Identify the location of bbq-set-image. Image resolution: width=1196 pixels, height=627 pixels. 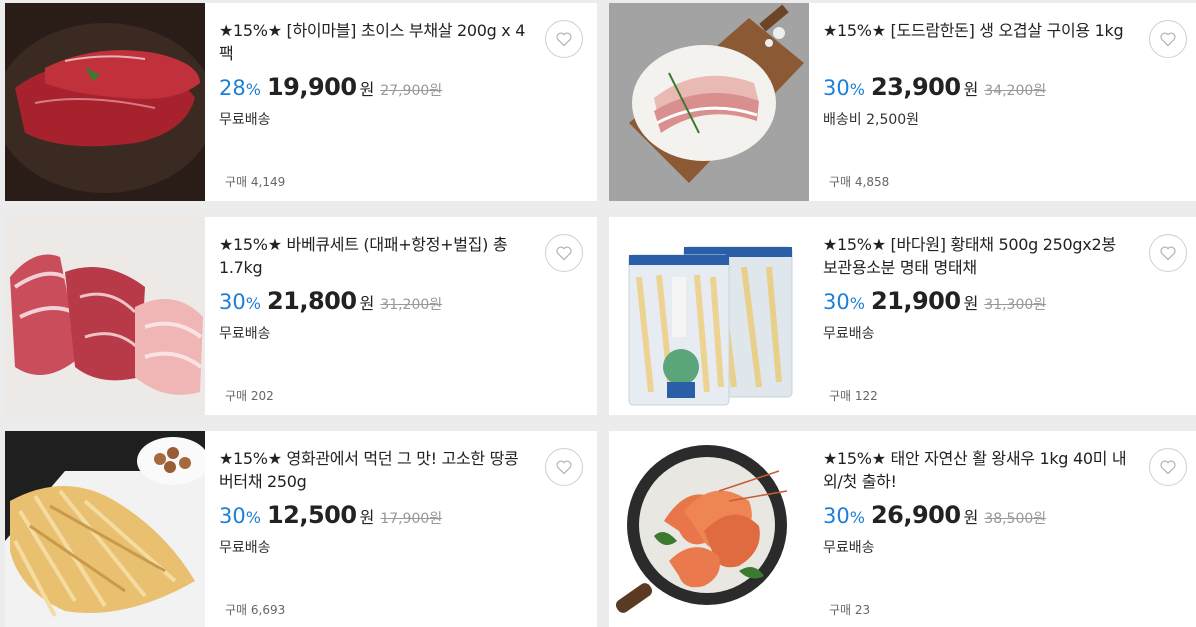
(105, 316).